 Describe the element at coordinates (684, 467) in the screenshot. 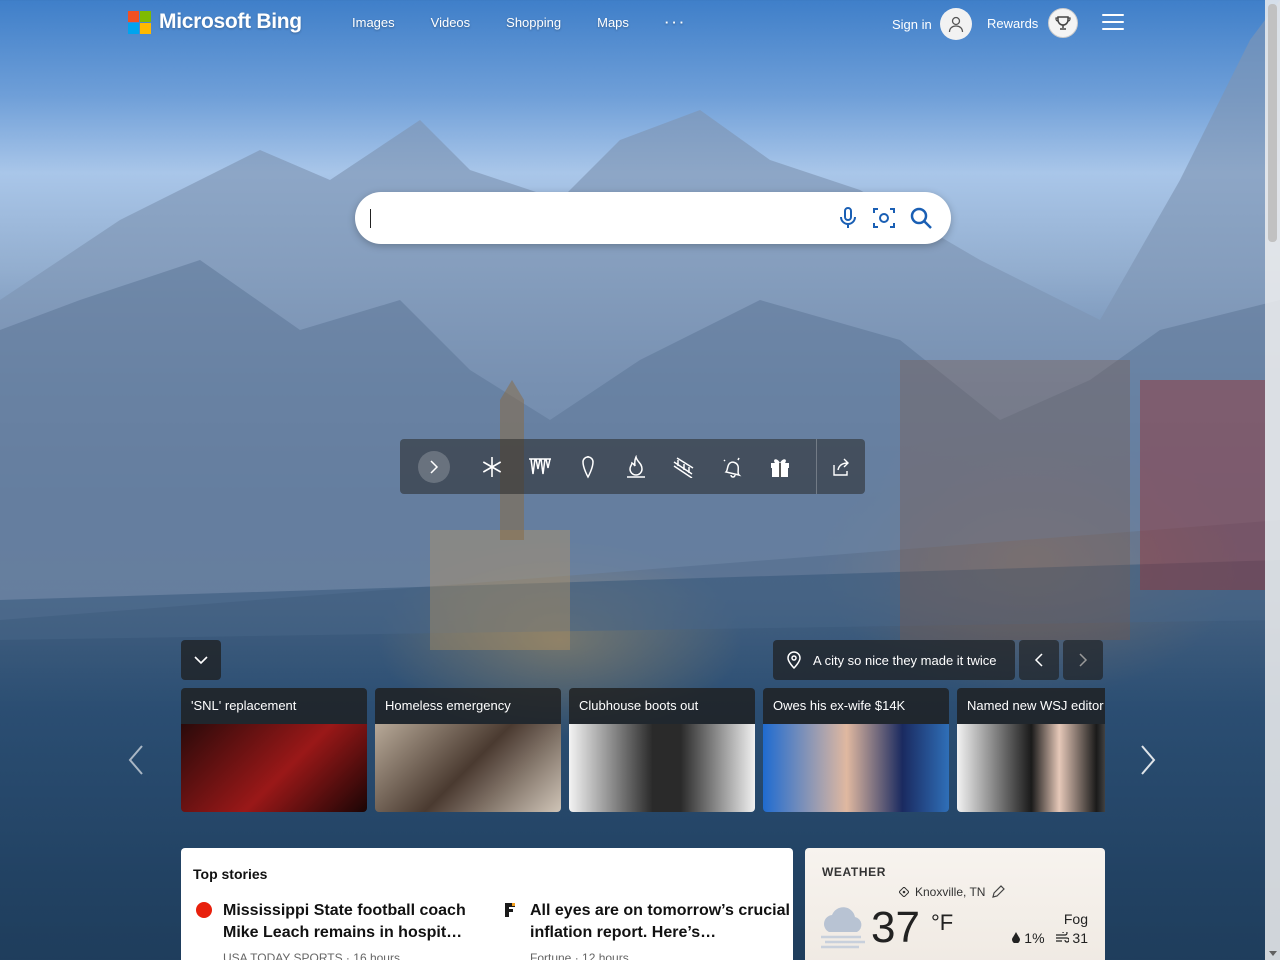

I see `sled-icon` at that location.